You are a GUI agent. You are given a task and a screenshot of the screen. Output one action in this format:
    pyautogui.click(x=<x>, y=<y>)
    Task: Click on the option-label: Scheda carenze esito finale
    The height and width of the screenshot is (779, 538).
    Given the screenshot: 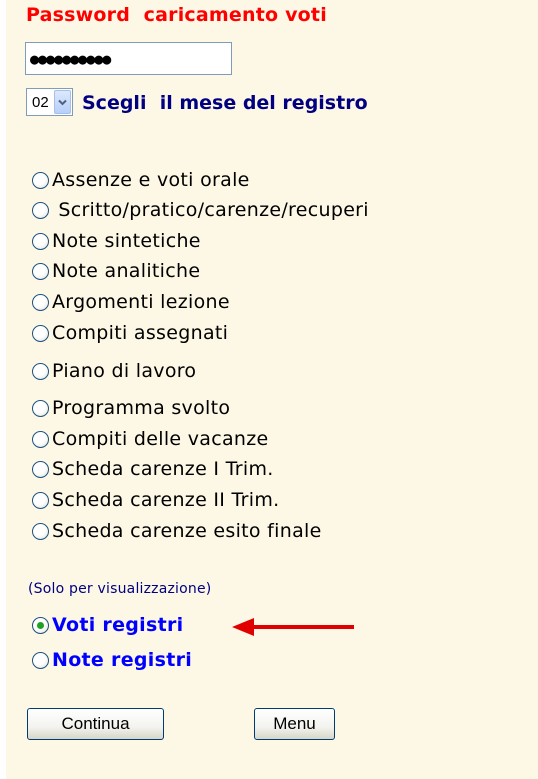 What is the action you would take?
    pyautogui.click(x=187, y=531)
    